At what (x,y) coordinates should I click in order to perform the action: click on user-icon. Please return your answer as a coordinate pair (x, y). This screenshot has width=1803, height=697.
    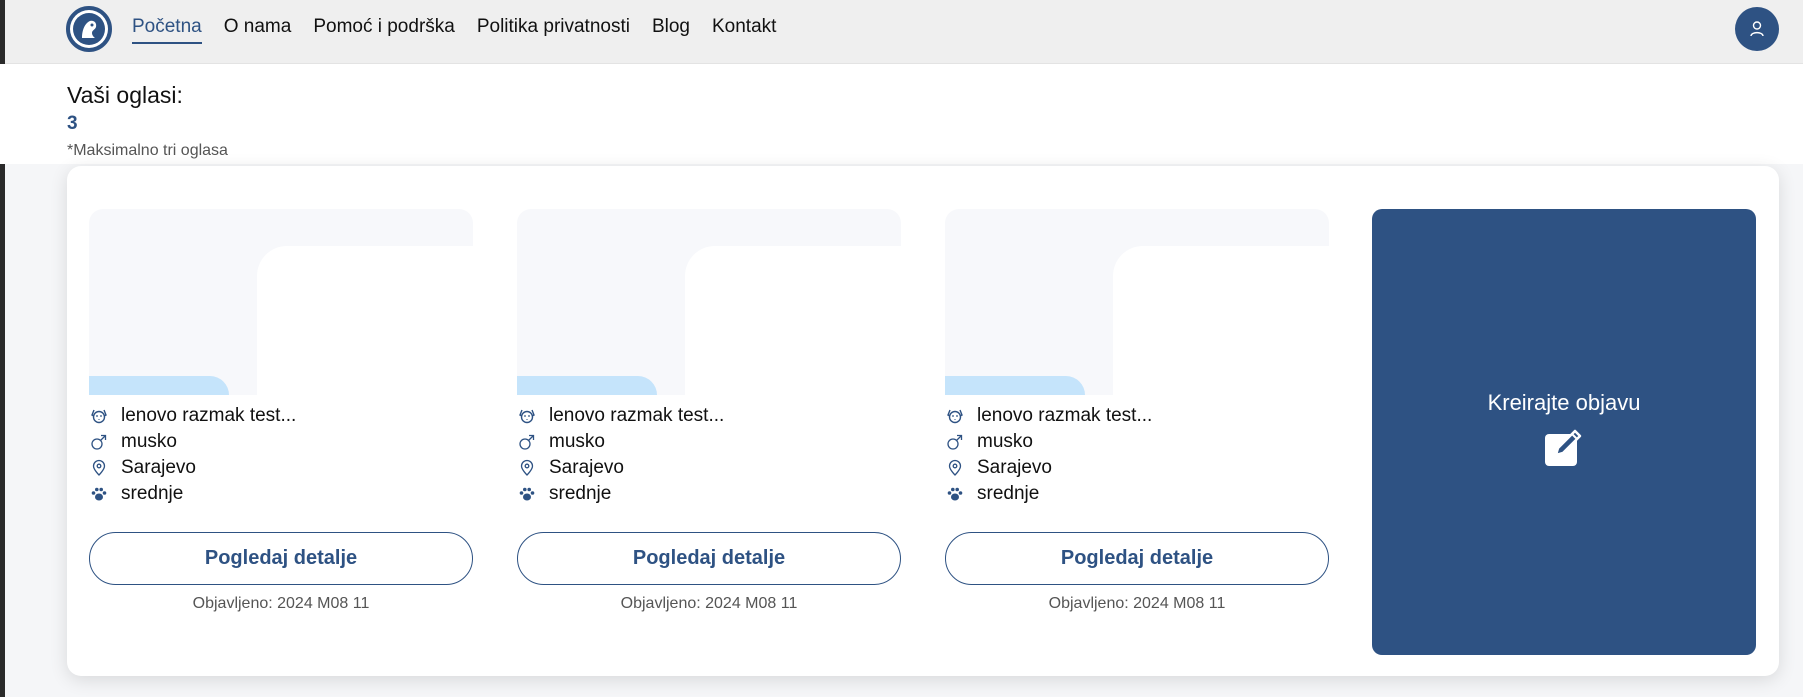
    Looking at the image, I should click on (1757, 29).